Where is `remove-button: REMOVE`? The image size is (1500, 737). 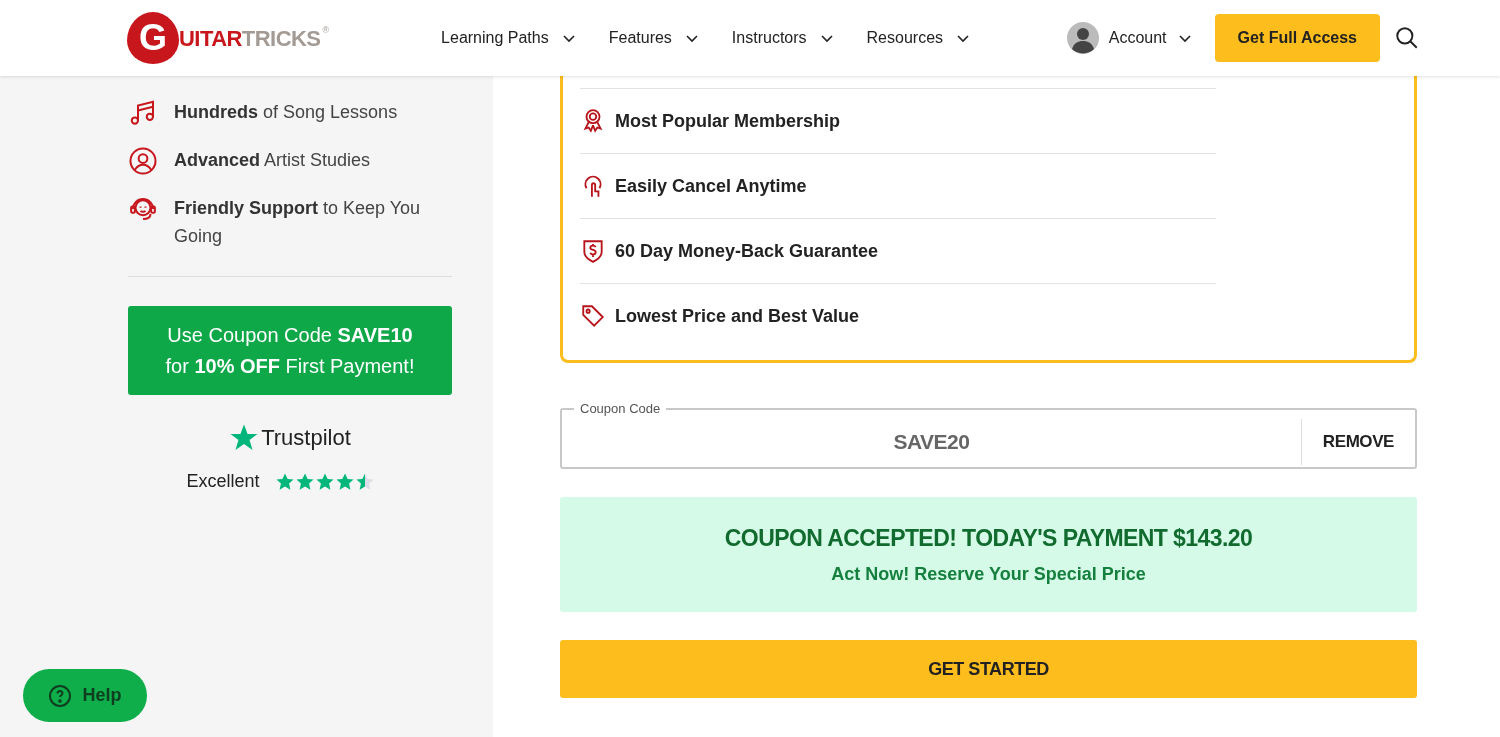 remove-button: REMOVE is located at coordinates (1357, 441).